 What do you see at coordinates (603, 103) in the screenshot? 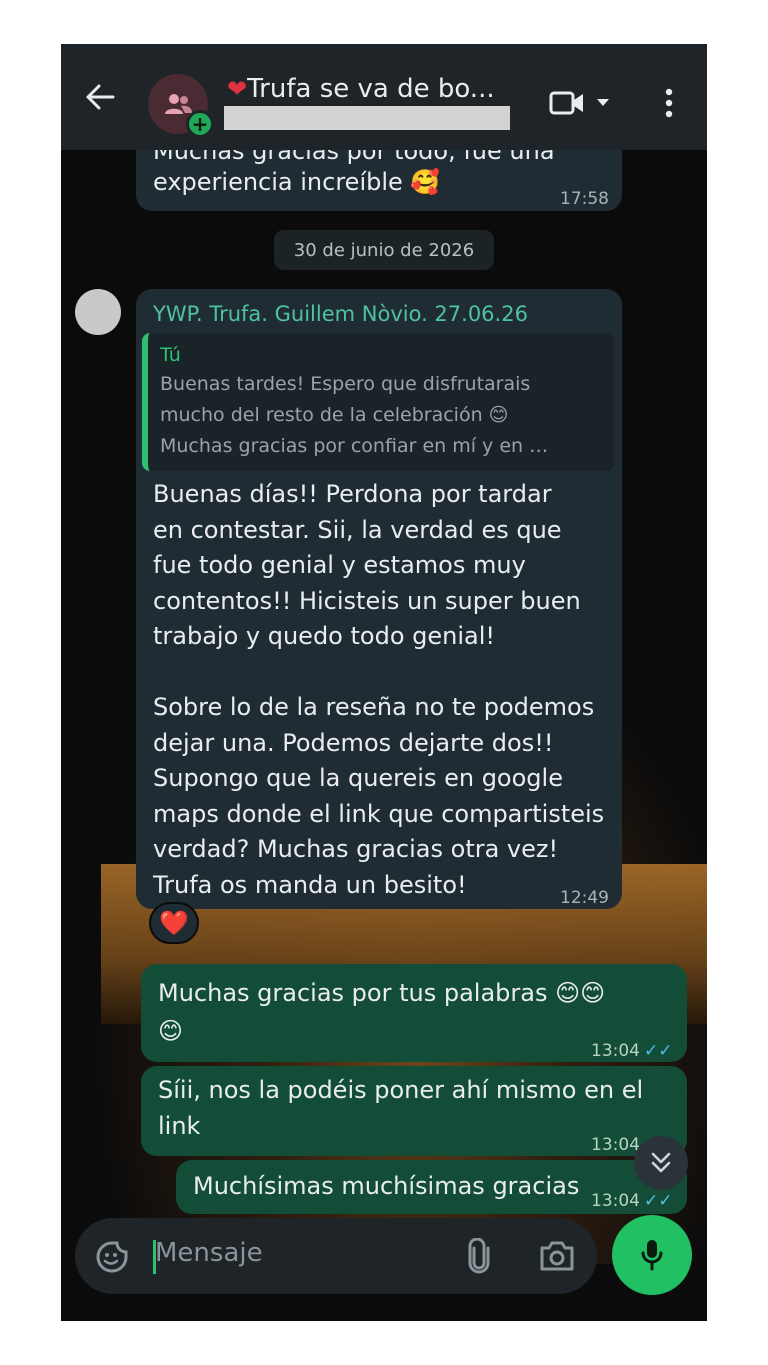
I see `chevron-down-icon` at bounding box center [603, 103].